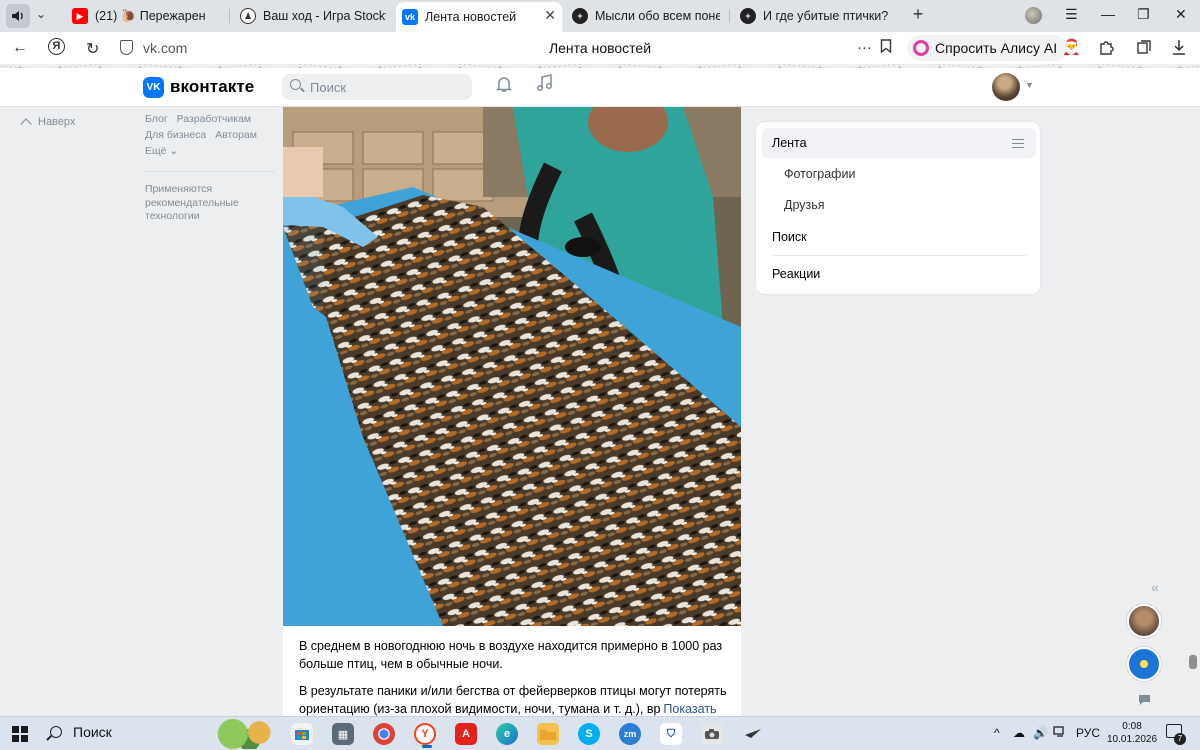 This screenshot has height=750, width=1200. What do you see at coordinates (671, 734) in the screenshot?
I see `security-shield-icon: ⛉` at bounding box center [671, 734].